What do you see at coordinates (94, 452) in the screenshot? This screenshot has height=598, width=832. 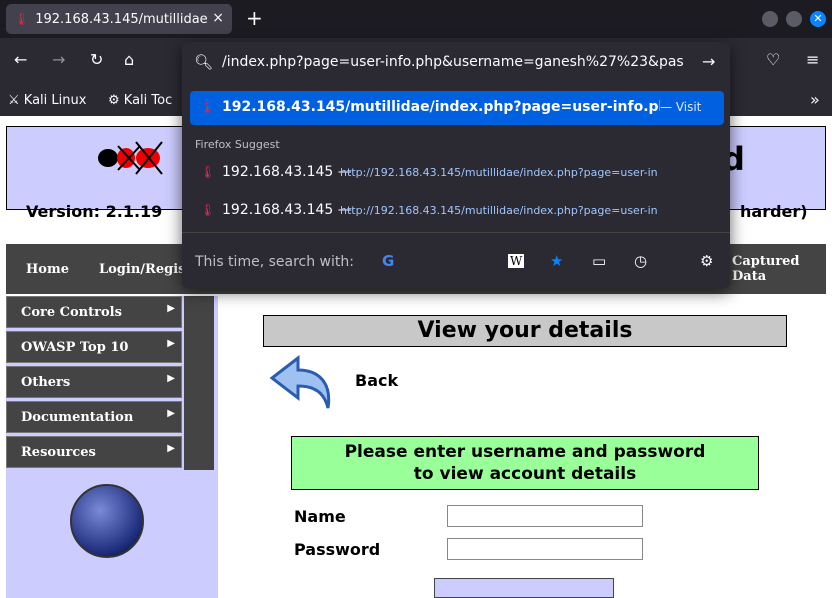 I see `sidebar-item-resources: Resources ▶` at bounding box center [94, 452].